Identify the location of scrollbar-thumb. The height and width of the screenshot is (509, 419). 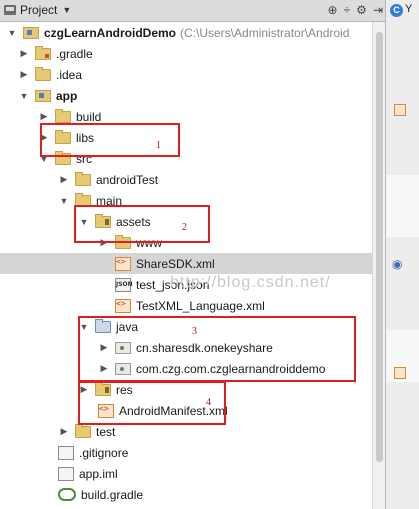
(379, 247).